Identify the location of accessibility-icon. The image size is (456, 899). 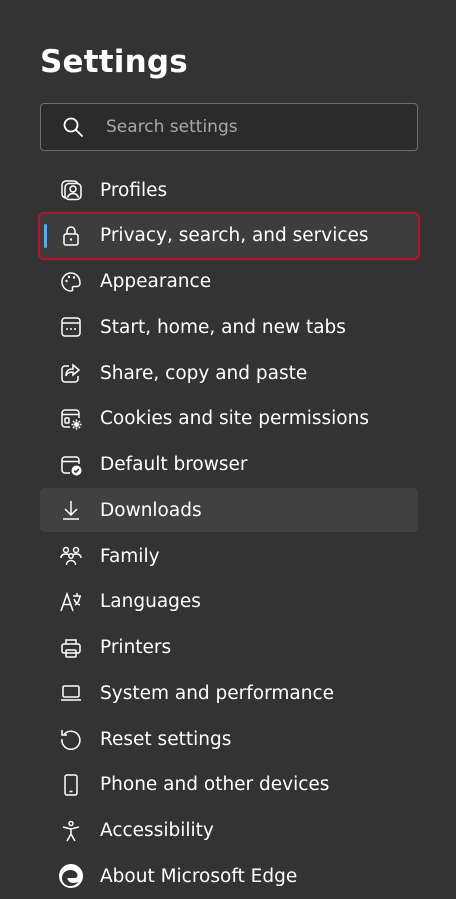
(71, 831).